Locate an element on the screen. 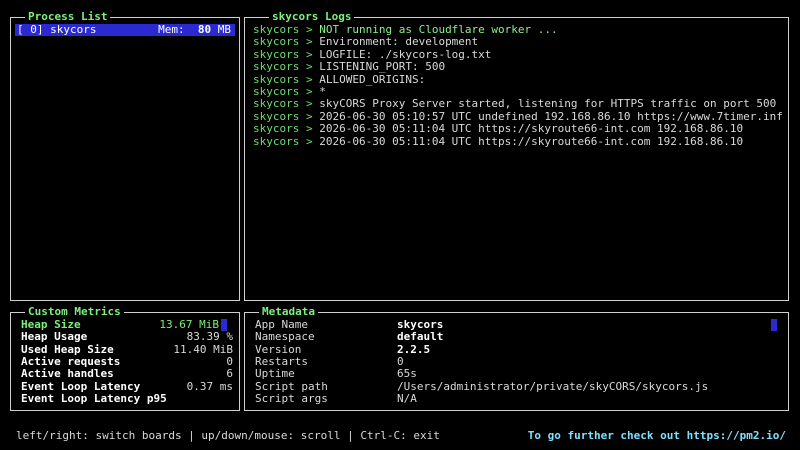 Image resolution: width=800 pixels, height=450 pixels. metadata-key: Uptime is located at coordinates (275, 374).